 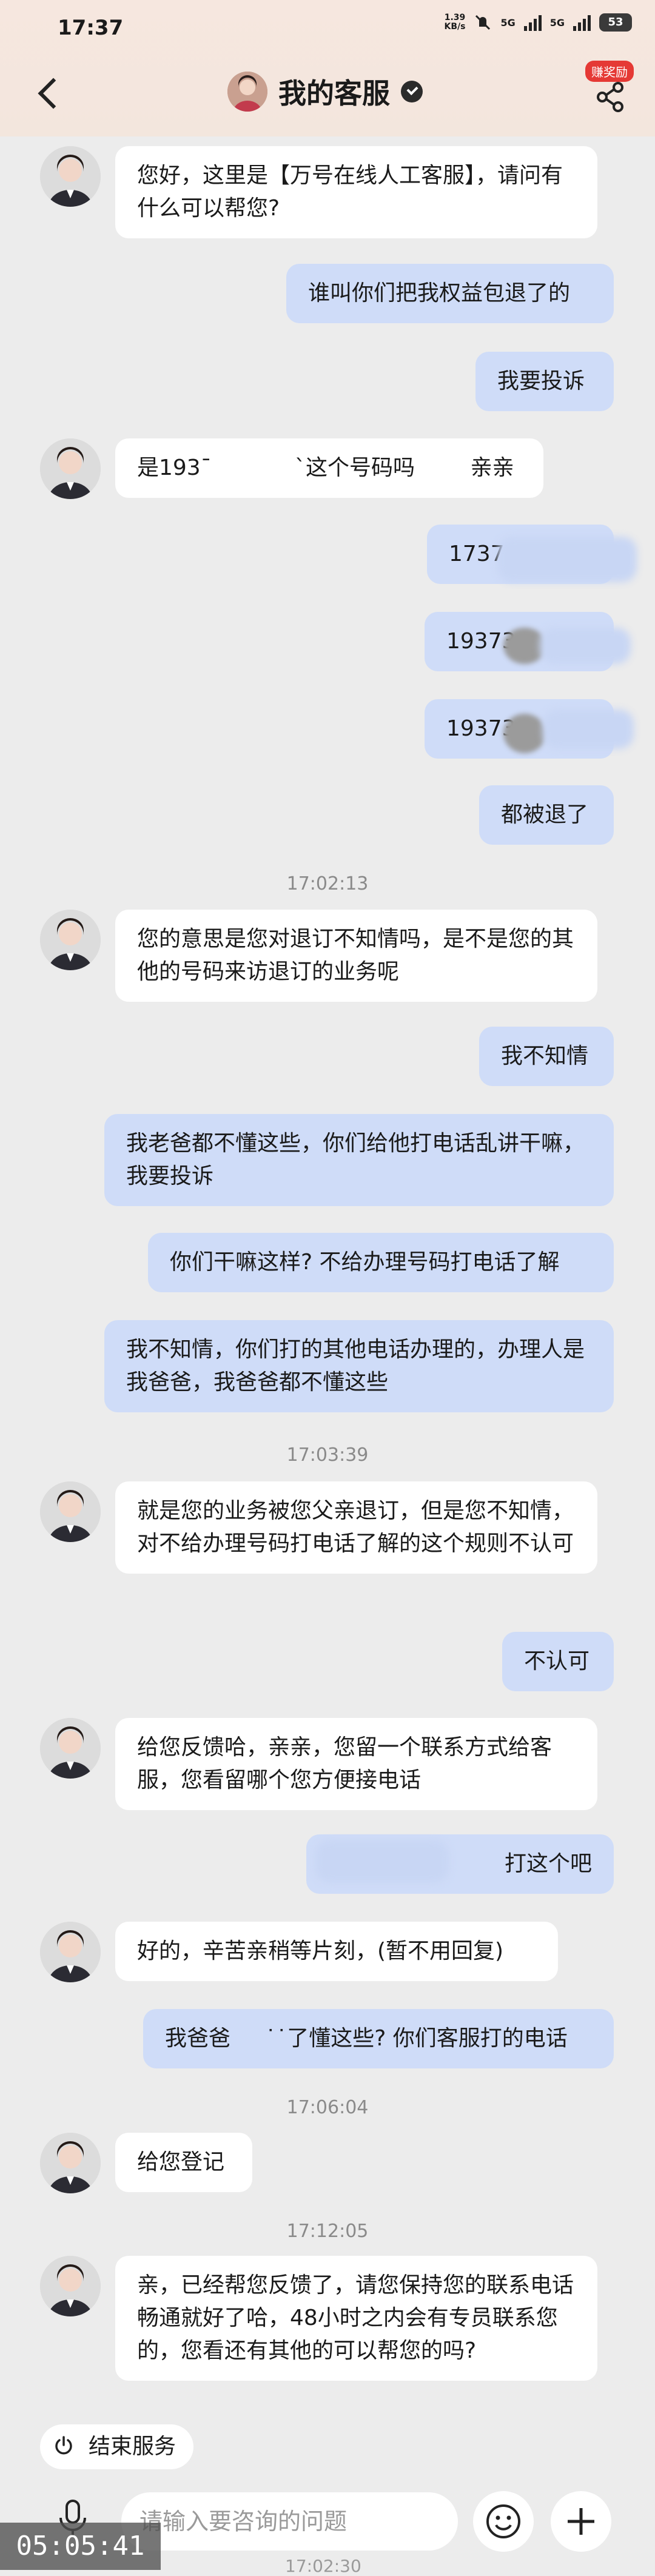 I want to click on message-bubble: 不认可, so click(x=558, y=1662).